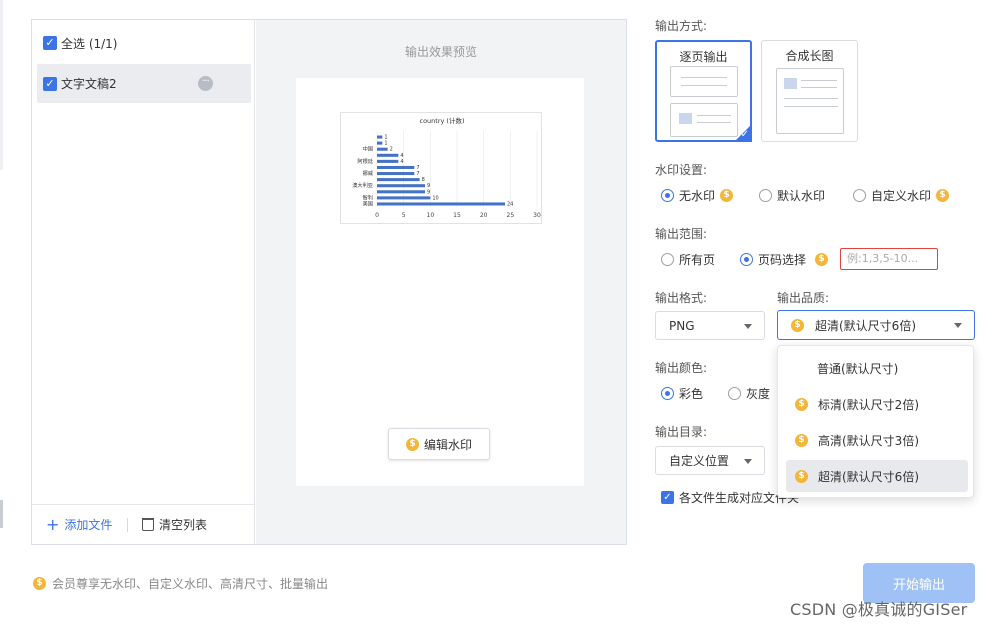  Describe the element at coordinates (682, 393) in the screenshot. I see `color-option-color: 彩色` at that location.